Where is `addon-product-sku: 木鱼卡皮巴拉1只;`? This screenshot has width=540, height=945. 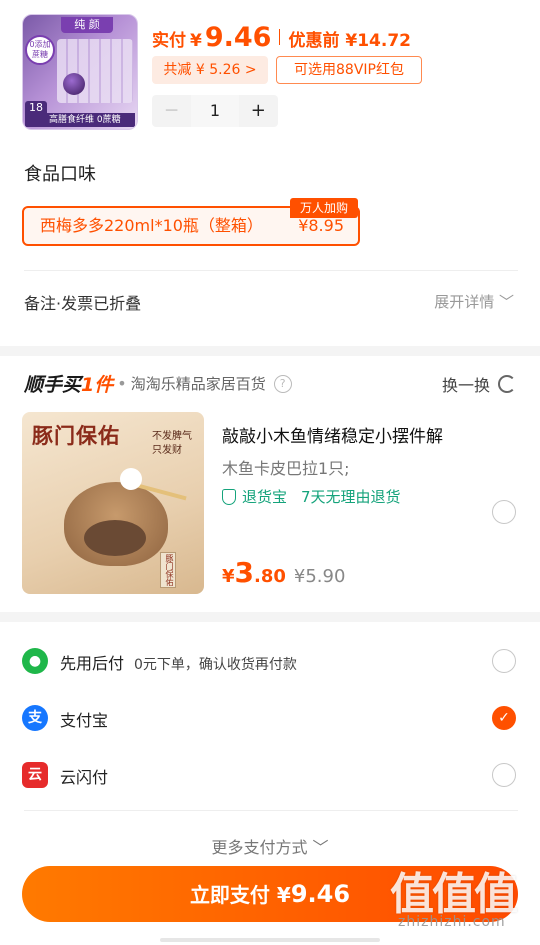 addon-product-sku: 木鱼卡皮巴拉1只; is located at coordinates (286, 467).